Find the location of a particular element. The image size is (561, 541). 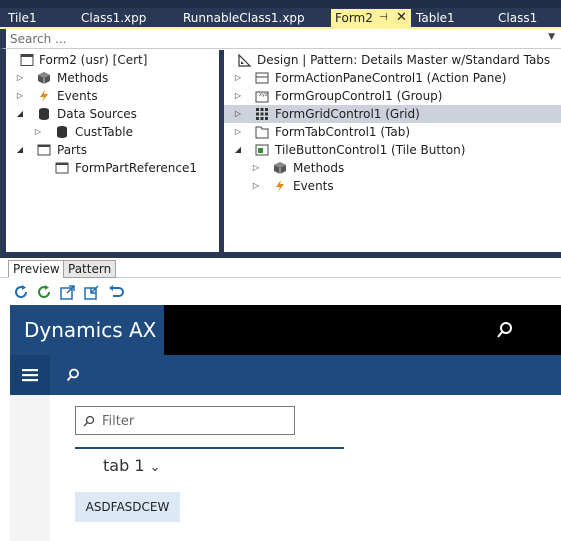

tree-node-data-sources: ◢ Data Sources is located at coordinates (112, 114).